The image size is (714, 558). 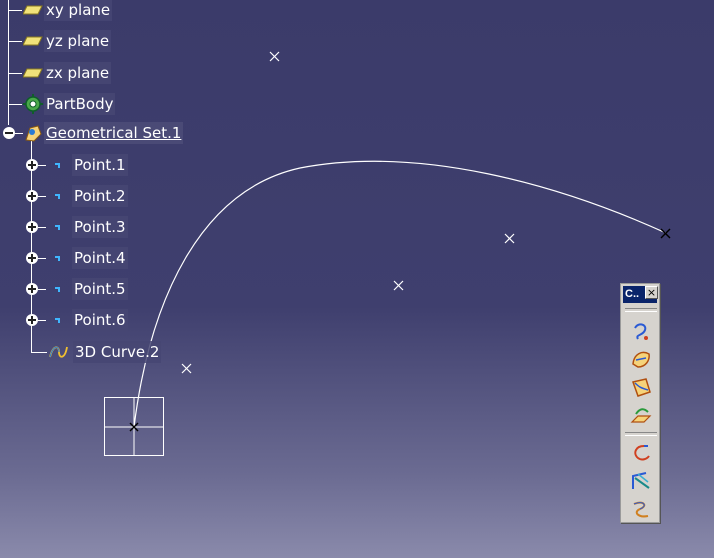 What do you see at coordinates (100, 165) in the screenshot?
I see `tree-item-label: Point.1` at bounding box center [100, 165].